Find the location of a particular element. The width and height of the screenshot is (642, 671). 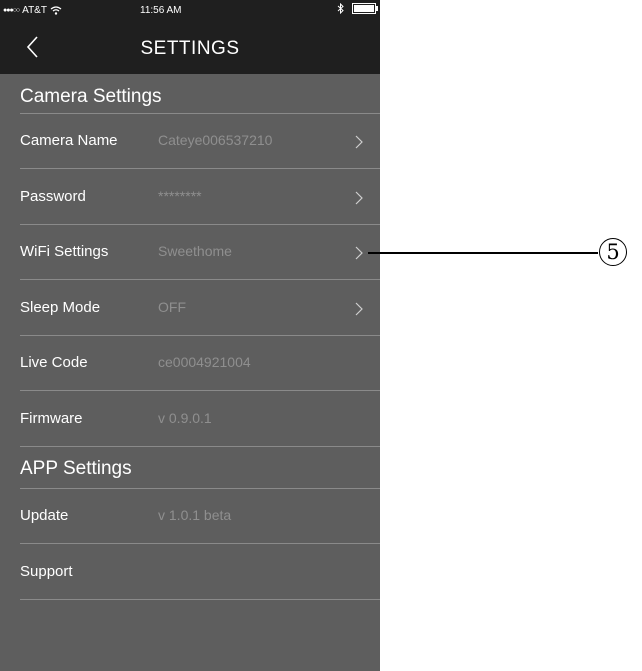

row-value: ******** is located at coordinates (180, 195).